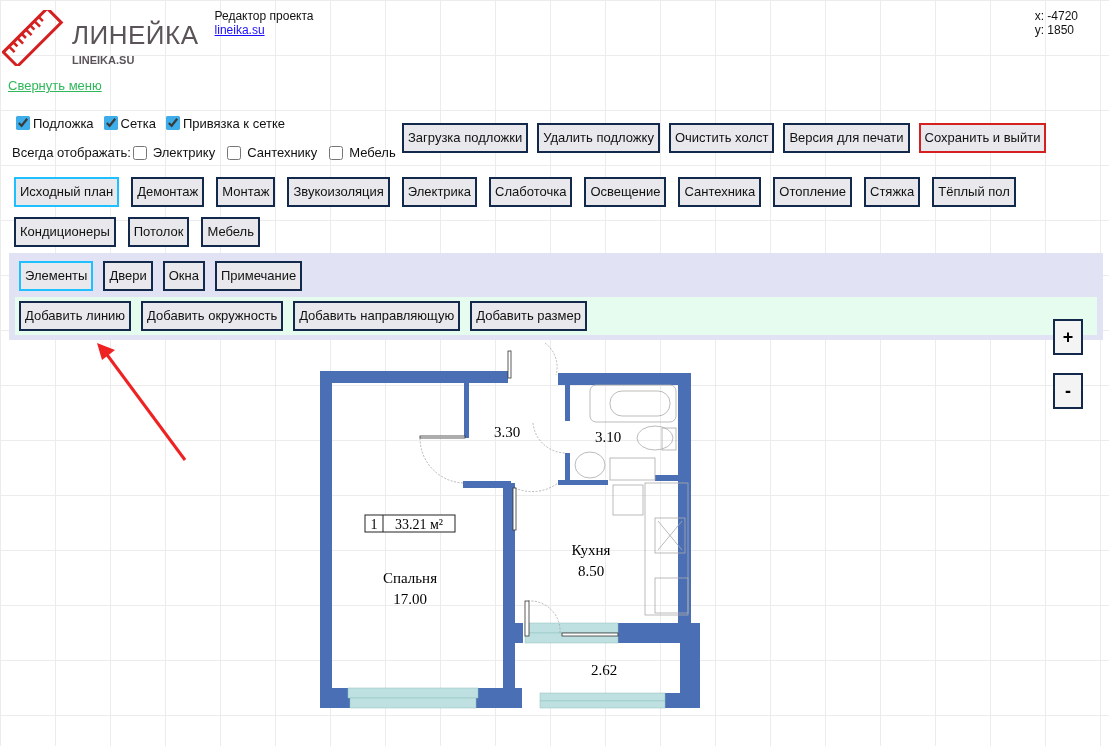 Image resolution: width=1109 pixels, height=746 pixels. What do you see at coordinates (212, 315) in the screenshot?
I see `tool-button: Добавить окружность` at bounding box center [212, 315].